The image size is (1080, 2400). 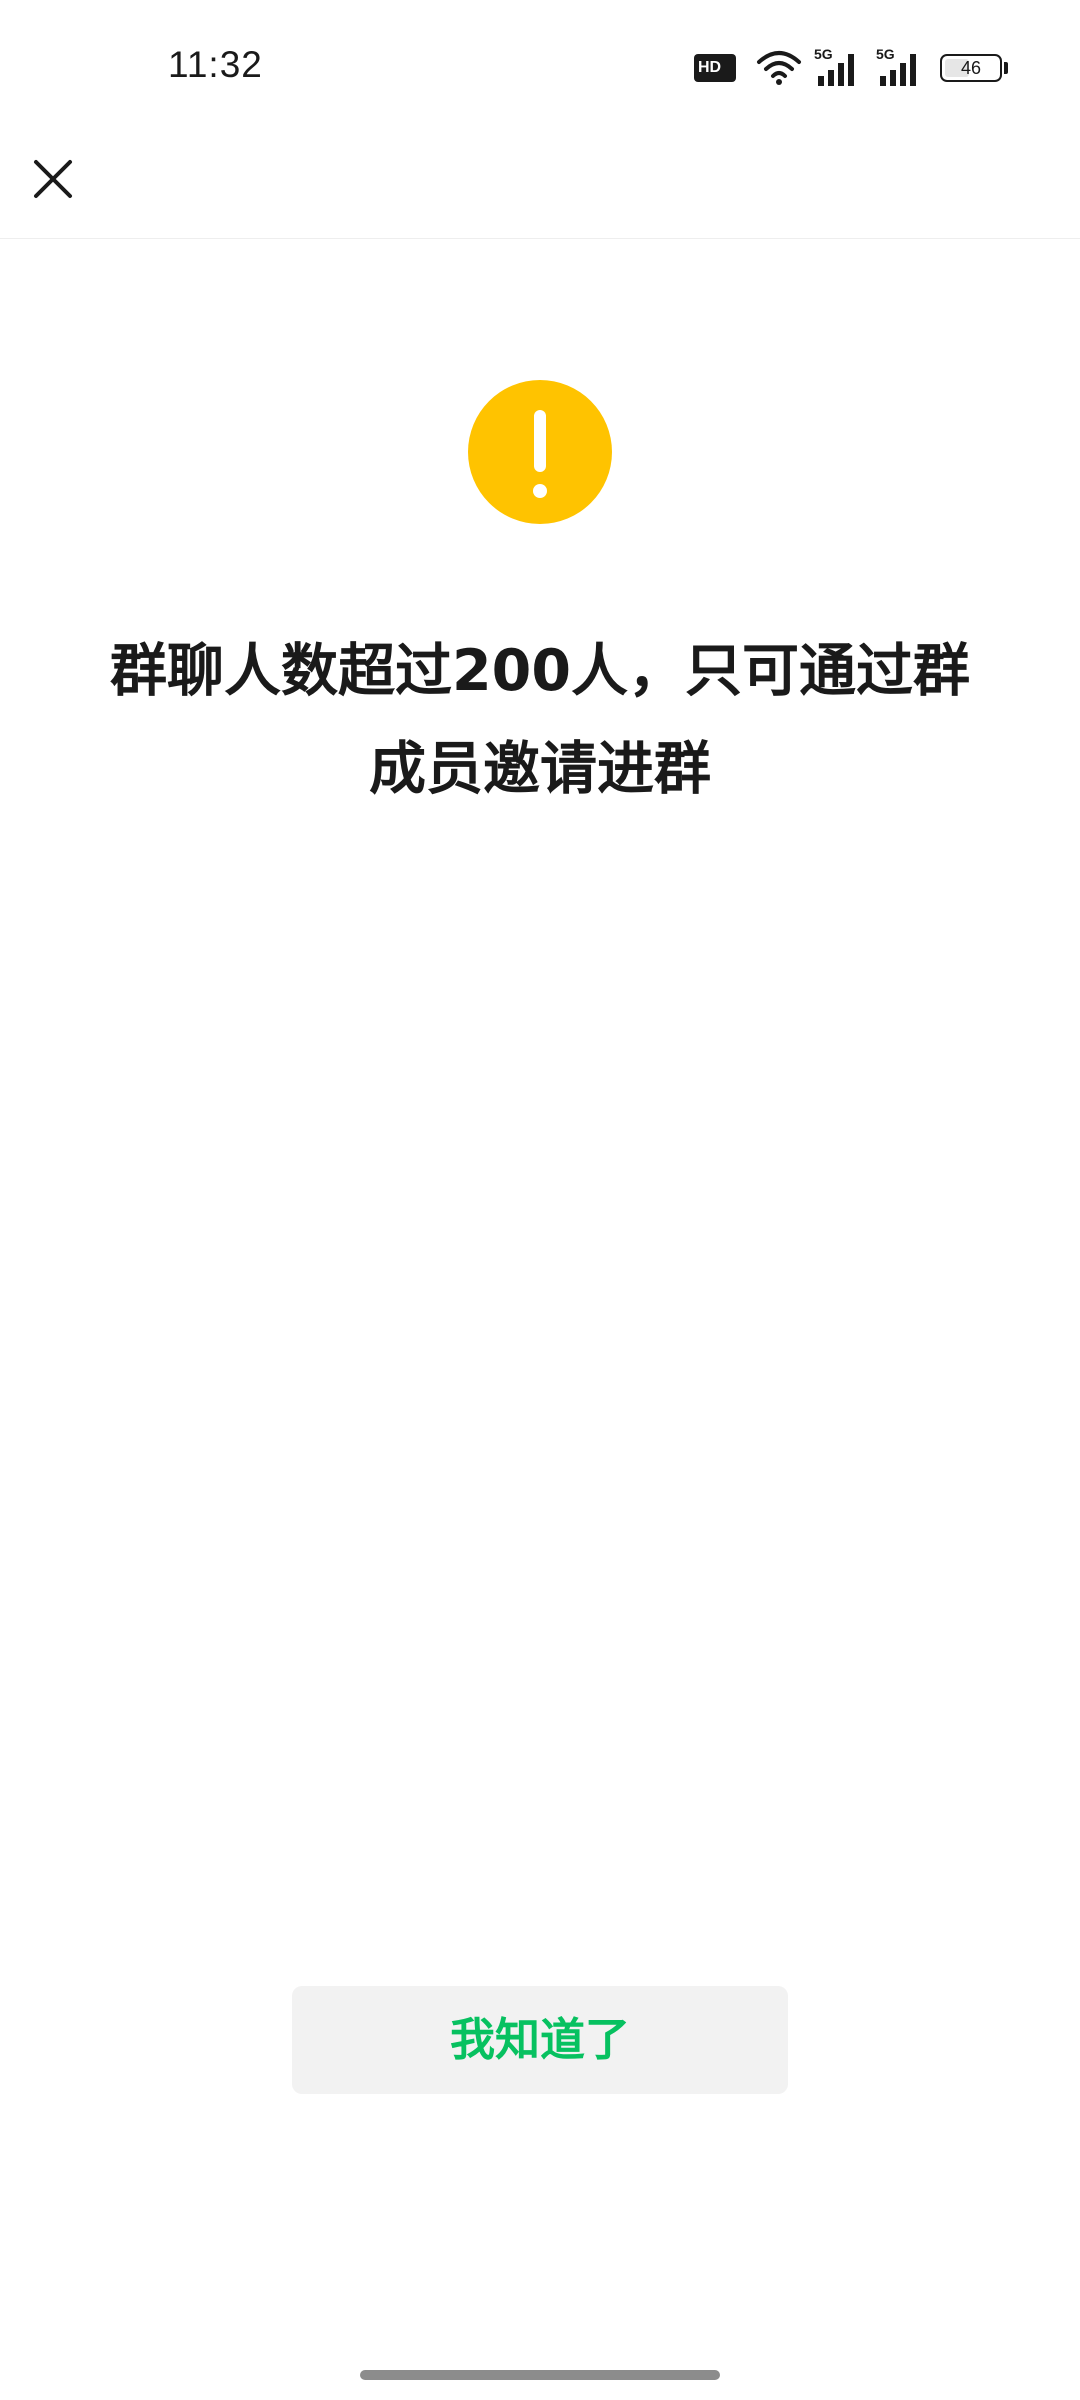 What do you see at coordinates (715, 68) in the screenshot?
I see `hd-icon: HD` at bounding box center [715, 68].